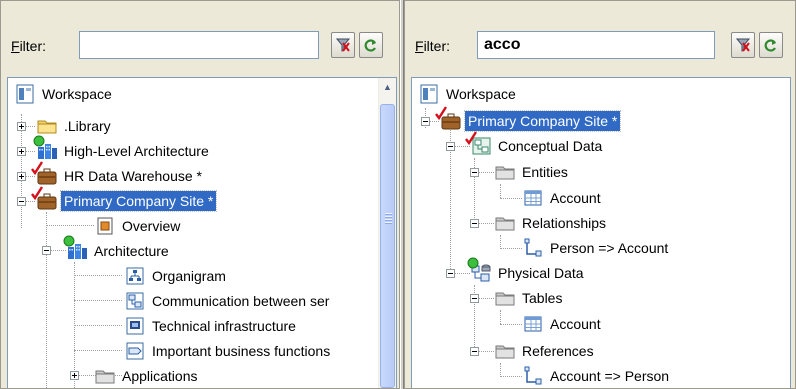  What do you see at coordinates (119, 251) in the screenshot?
I see `tree-node-architecture: Architecture` at bounding box center [119, 251].